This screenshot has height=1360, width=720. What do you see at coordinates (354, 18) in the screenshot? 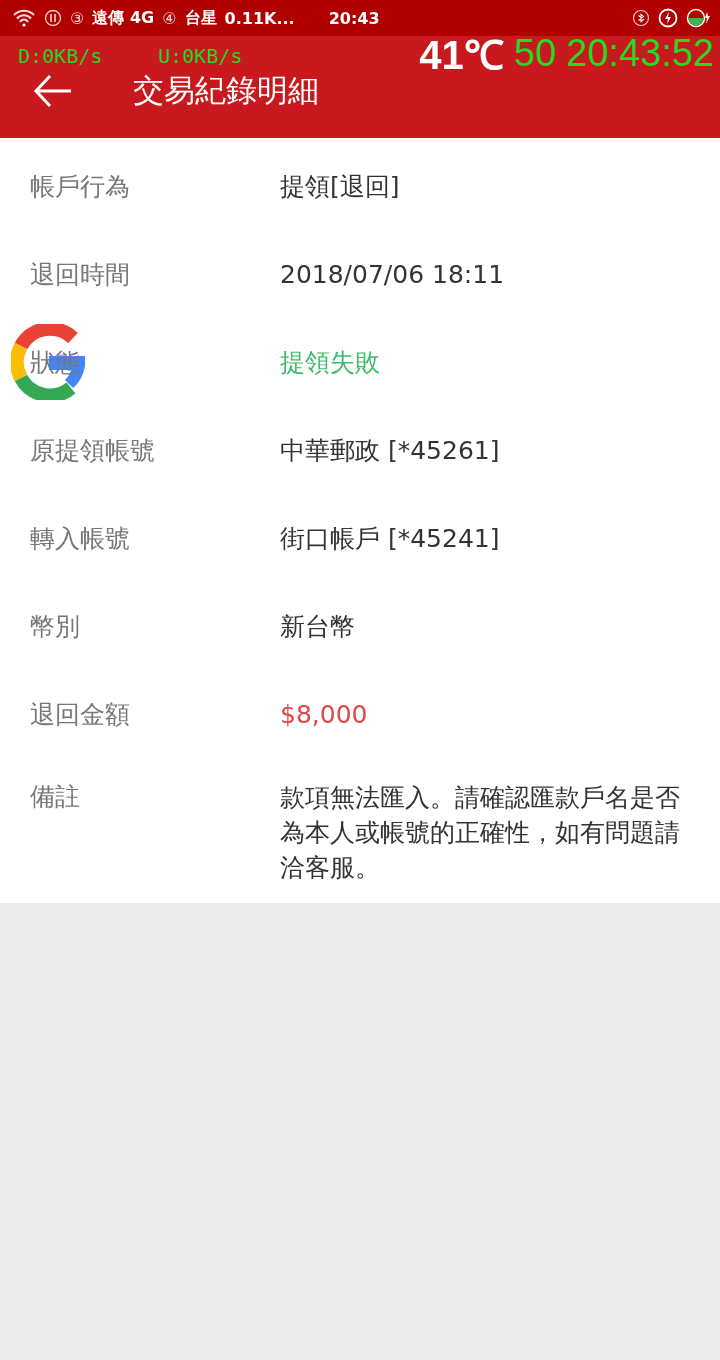
I see `status-time: 20:43` at bounding box center [354, 18].